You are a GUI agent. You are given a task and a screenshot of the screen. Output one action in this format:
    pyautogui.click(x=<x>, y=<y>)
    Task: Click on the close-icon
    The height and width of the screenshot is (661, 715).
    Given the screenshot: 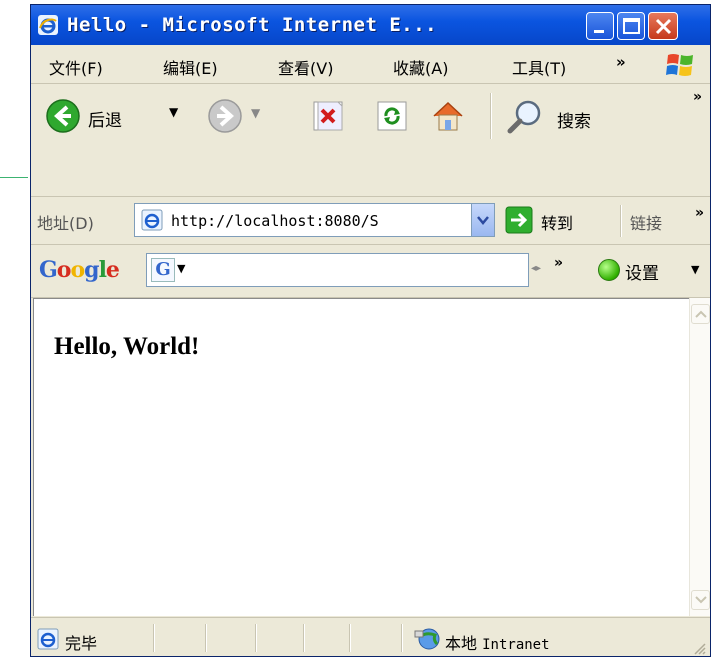 What is the action you would take?
    pyautogui.click(x=663, y=26)
    